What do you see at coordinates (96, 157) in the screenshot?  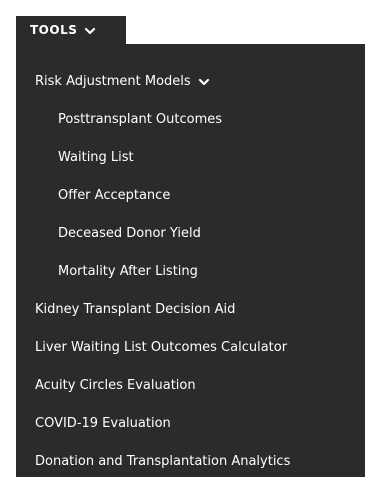 I see `submenu-item-label: Waiting List` at bounding box center [96, 157].